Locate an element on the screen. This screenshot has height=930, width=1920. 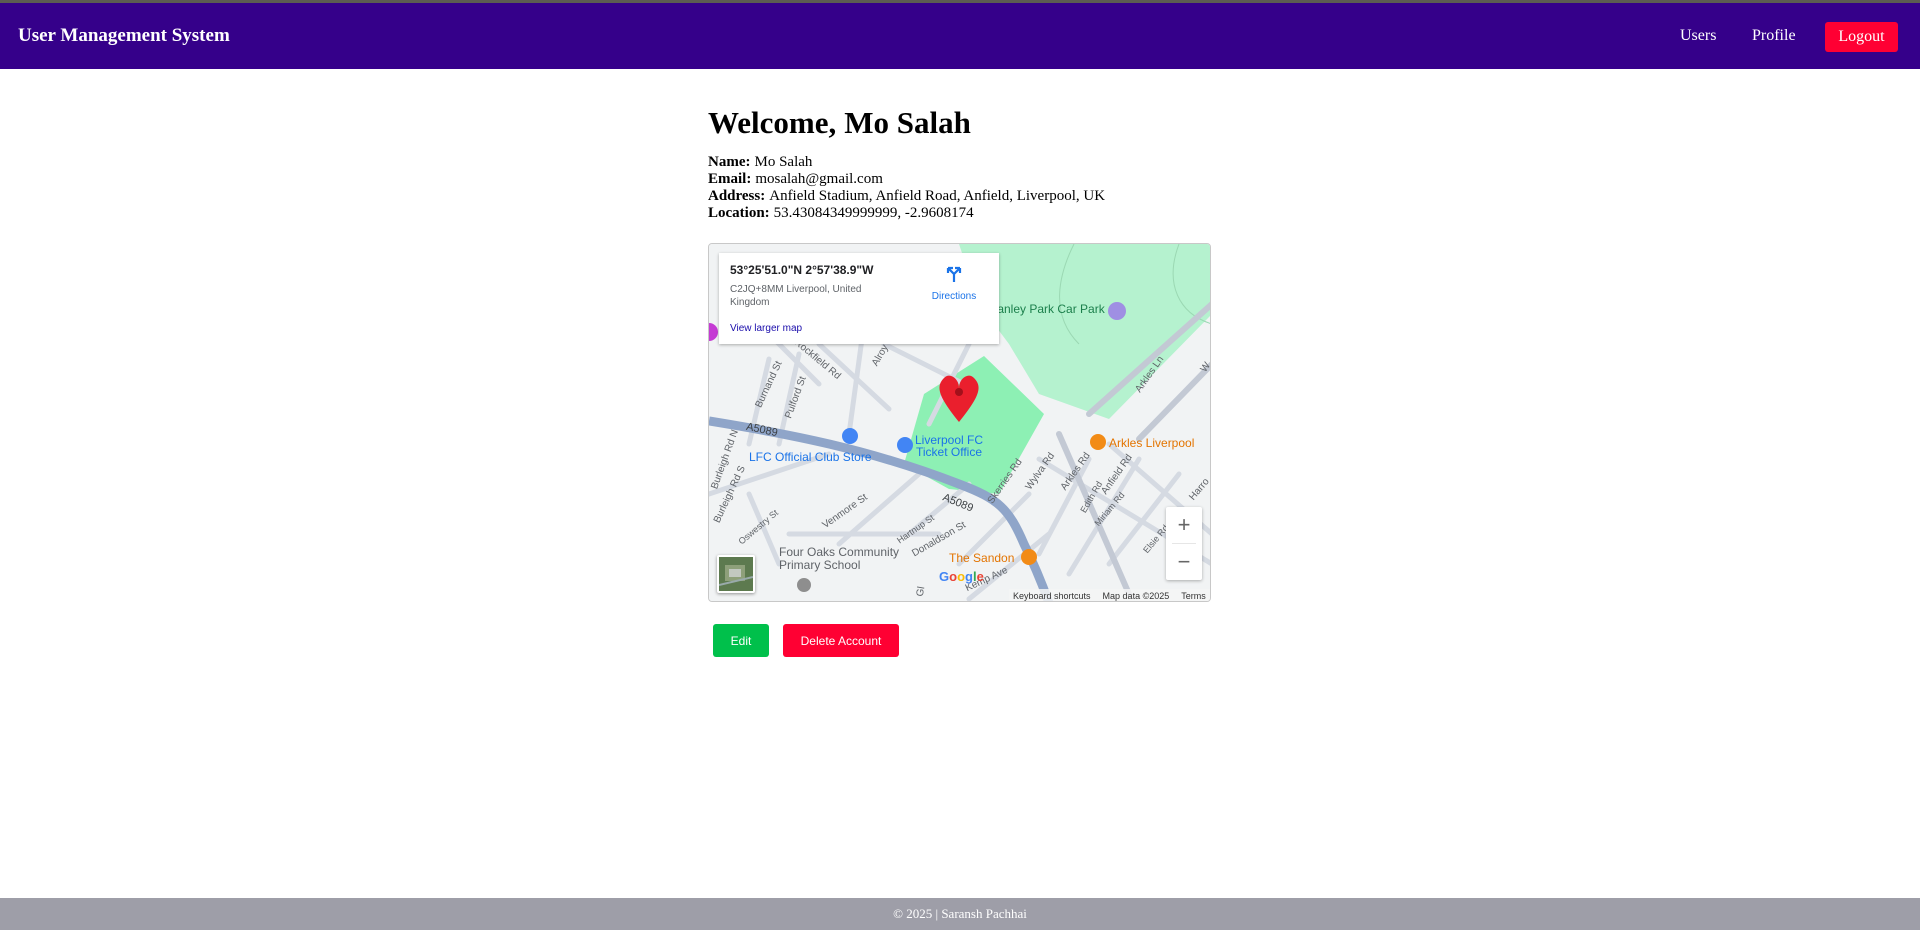
detail-label: Address: is located at coordinates (737, 196).